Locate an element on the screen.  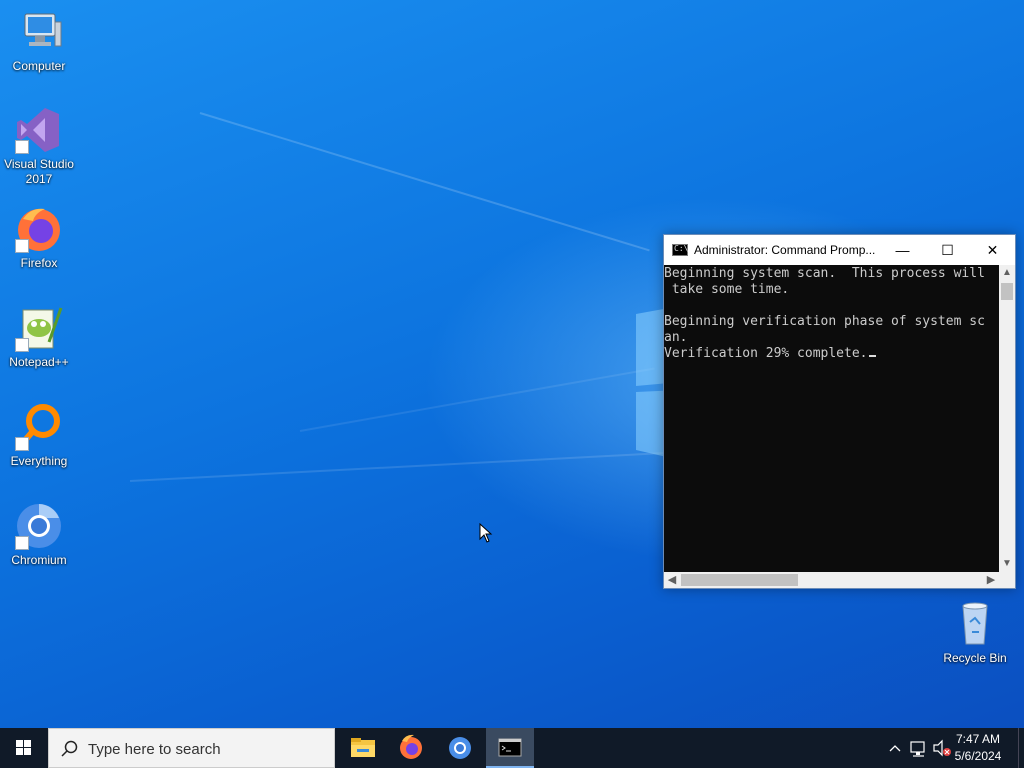
tray-network is located at coordinates (919, 748).